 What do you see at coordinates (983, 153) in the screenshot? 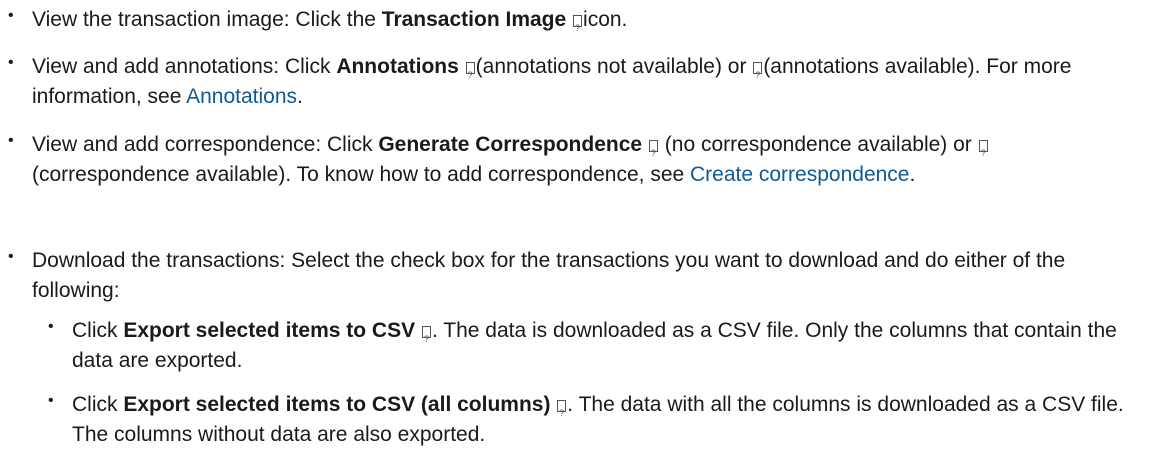
I see `correspondence-available-icon` at bounding box center [983, 153].